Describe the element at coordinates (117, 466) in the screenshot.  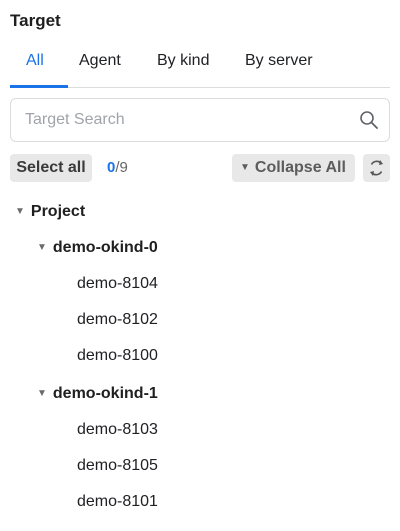
I see `tree-leaf: demo-8105` at that location.